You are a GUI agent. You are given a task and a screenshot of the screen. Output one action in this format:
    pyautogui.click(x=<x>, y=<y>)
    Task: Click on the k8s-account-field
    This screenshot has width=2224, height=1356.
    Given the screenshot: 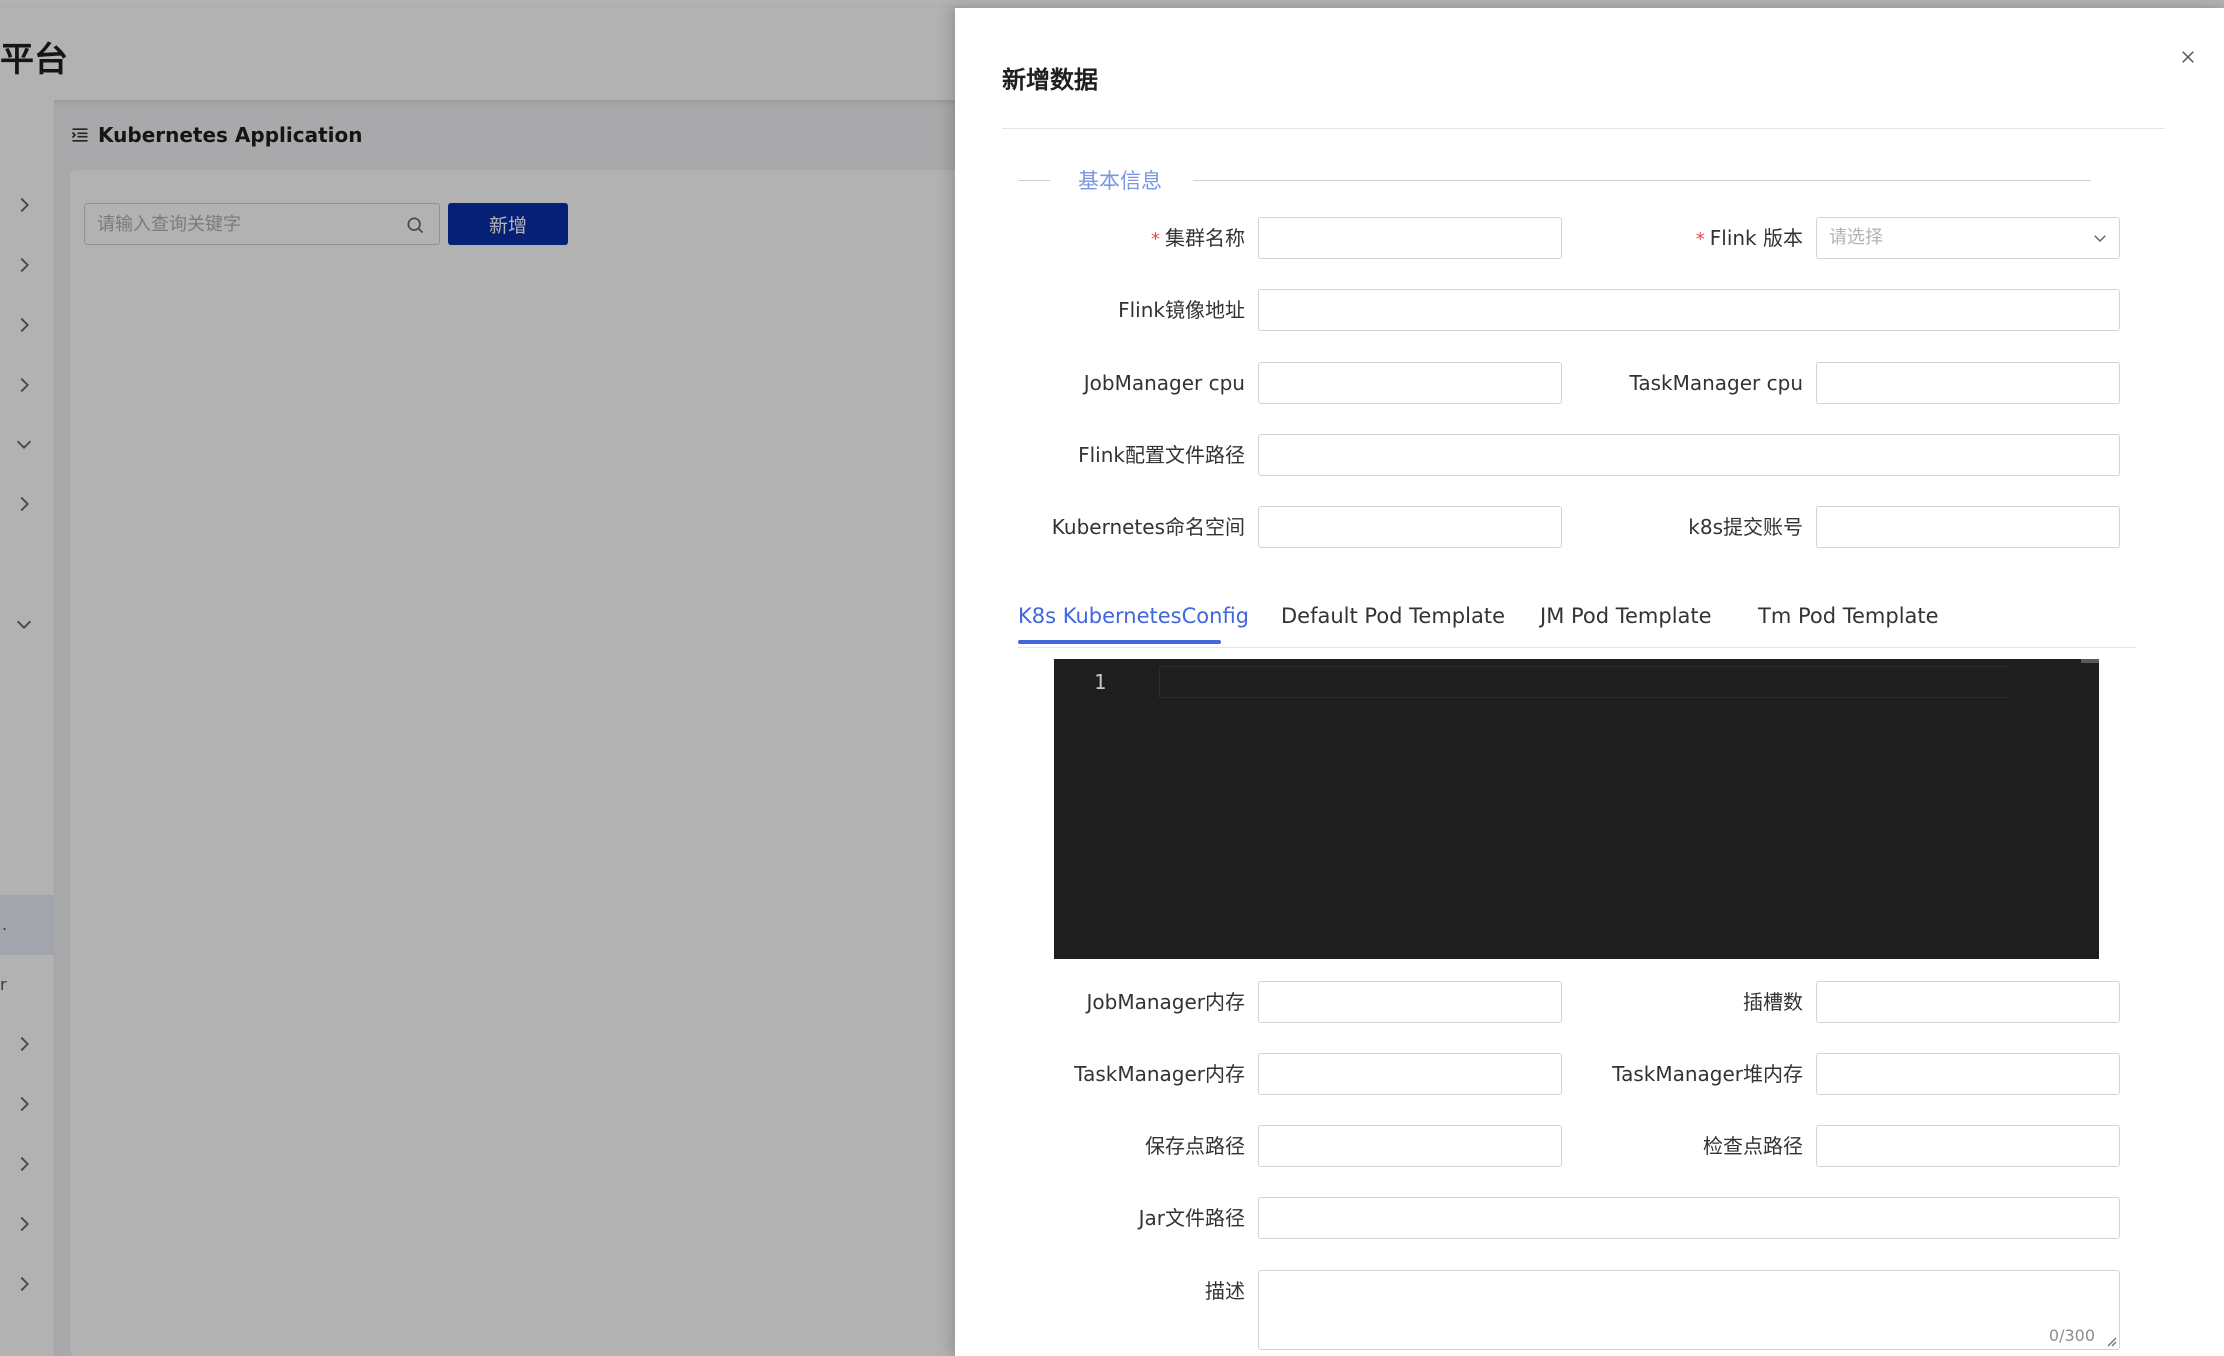 What is the action you would take?
    pyautogui.click(x=1968, y=527)
    